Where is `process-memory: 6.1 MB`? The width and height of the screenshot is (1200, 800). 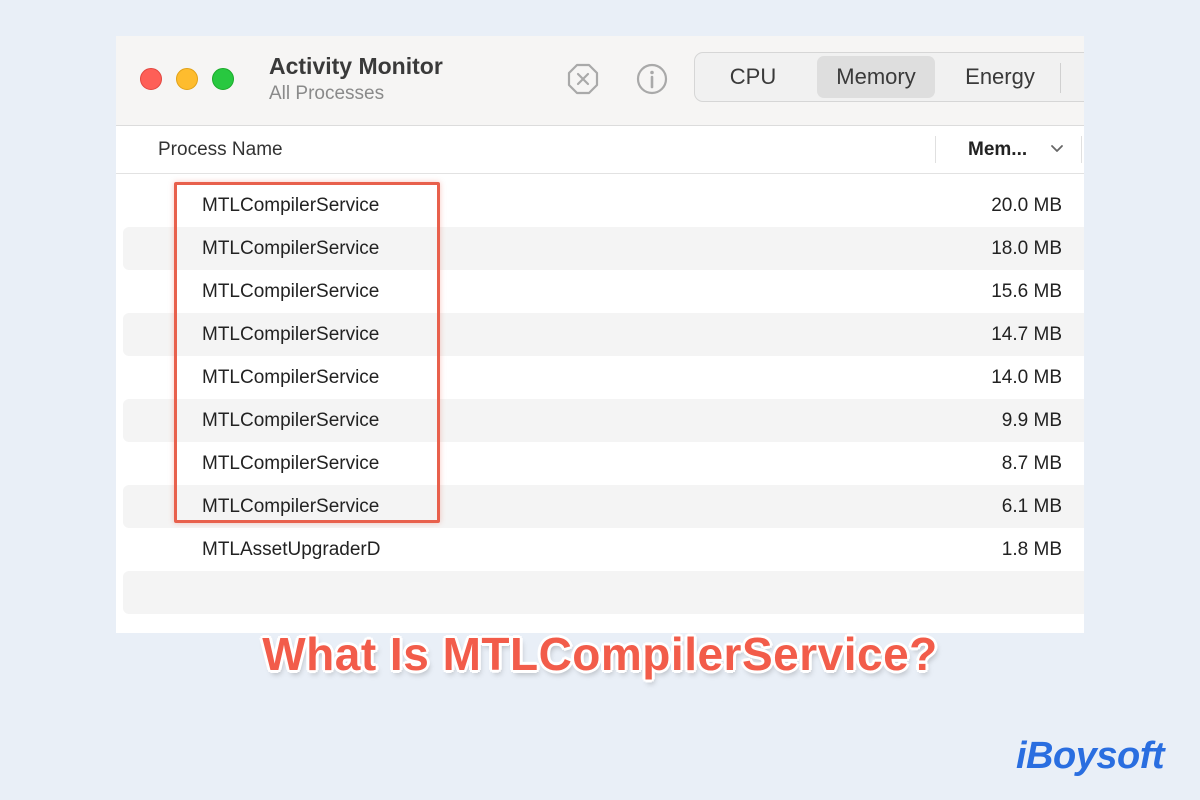
process-memory: 6.1 MB is located at coordinates (1031, 506).